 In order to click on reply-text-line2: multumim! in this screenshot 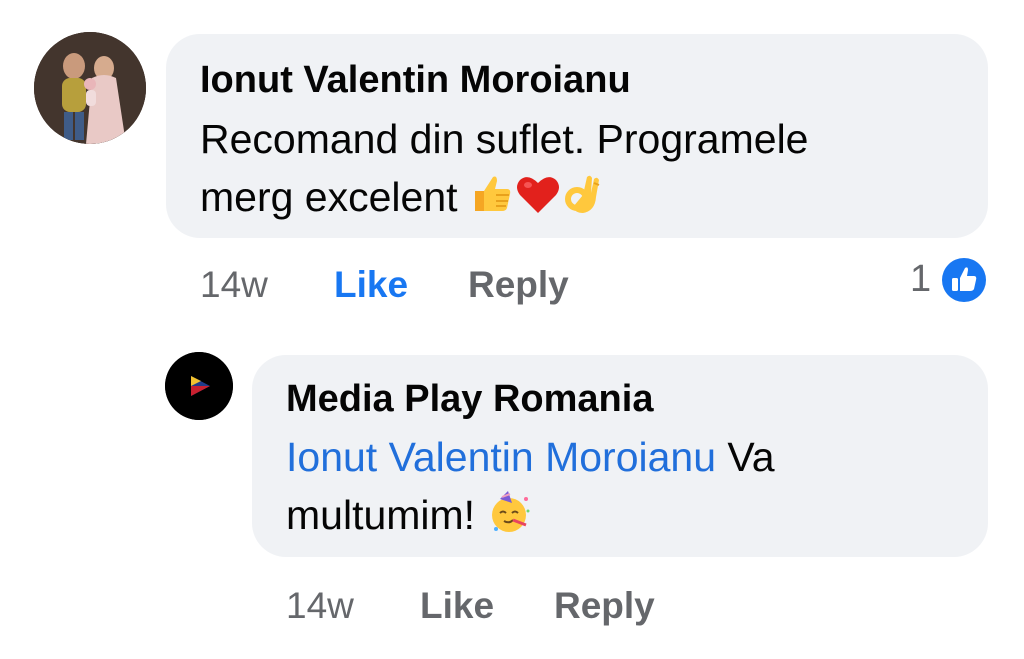, I will do `click(381, 515)`.